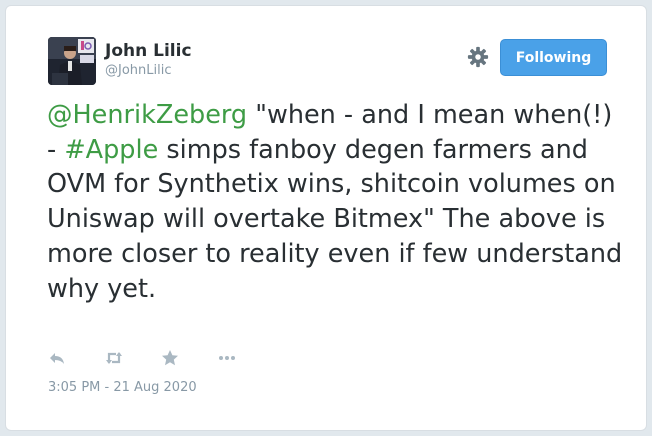 This screenshot has width=652, height=436. I want to click on tweet-actions, so click(147, 358).